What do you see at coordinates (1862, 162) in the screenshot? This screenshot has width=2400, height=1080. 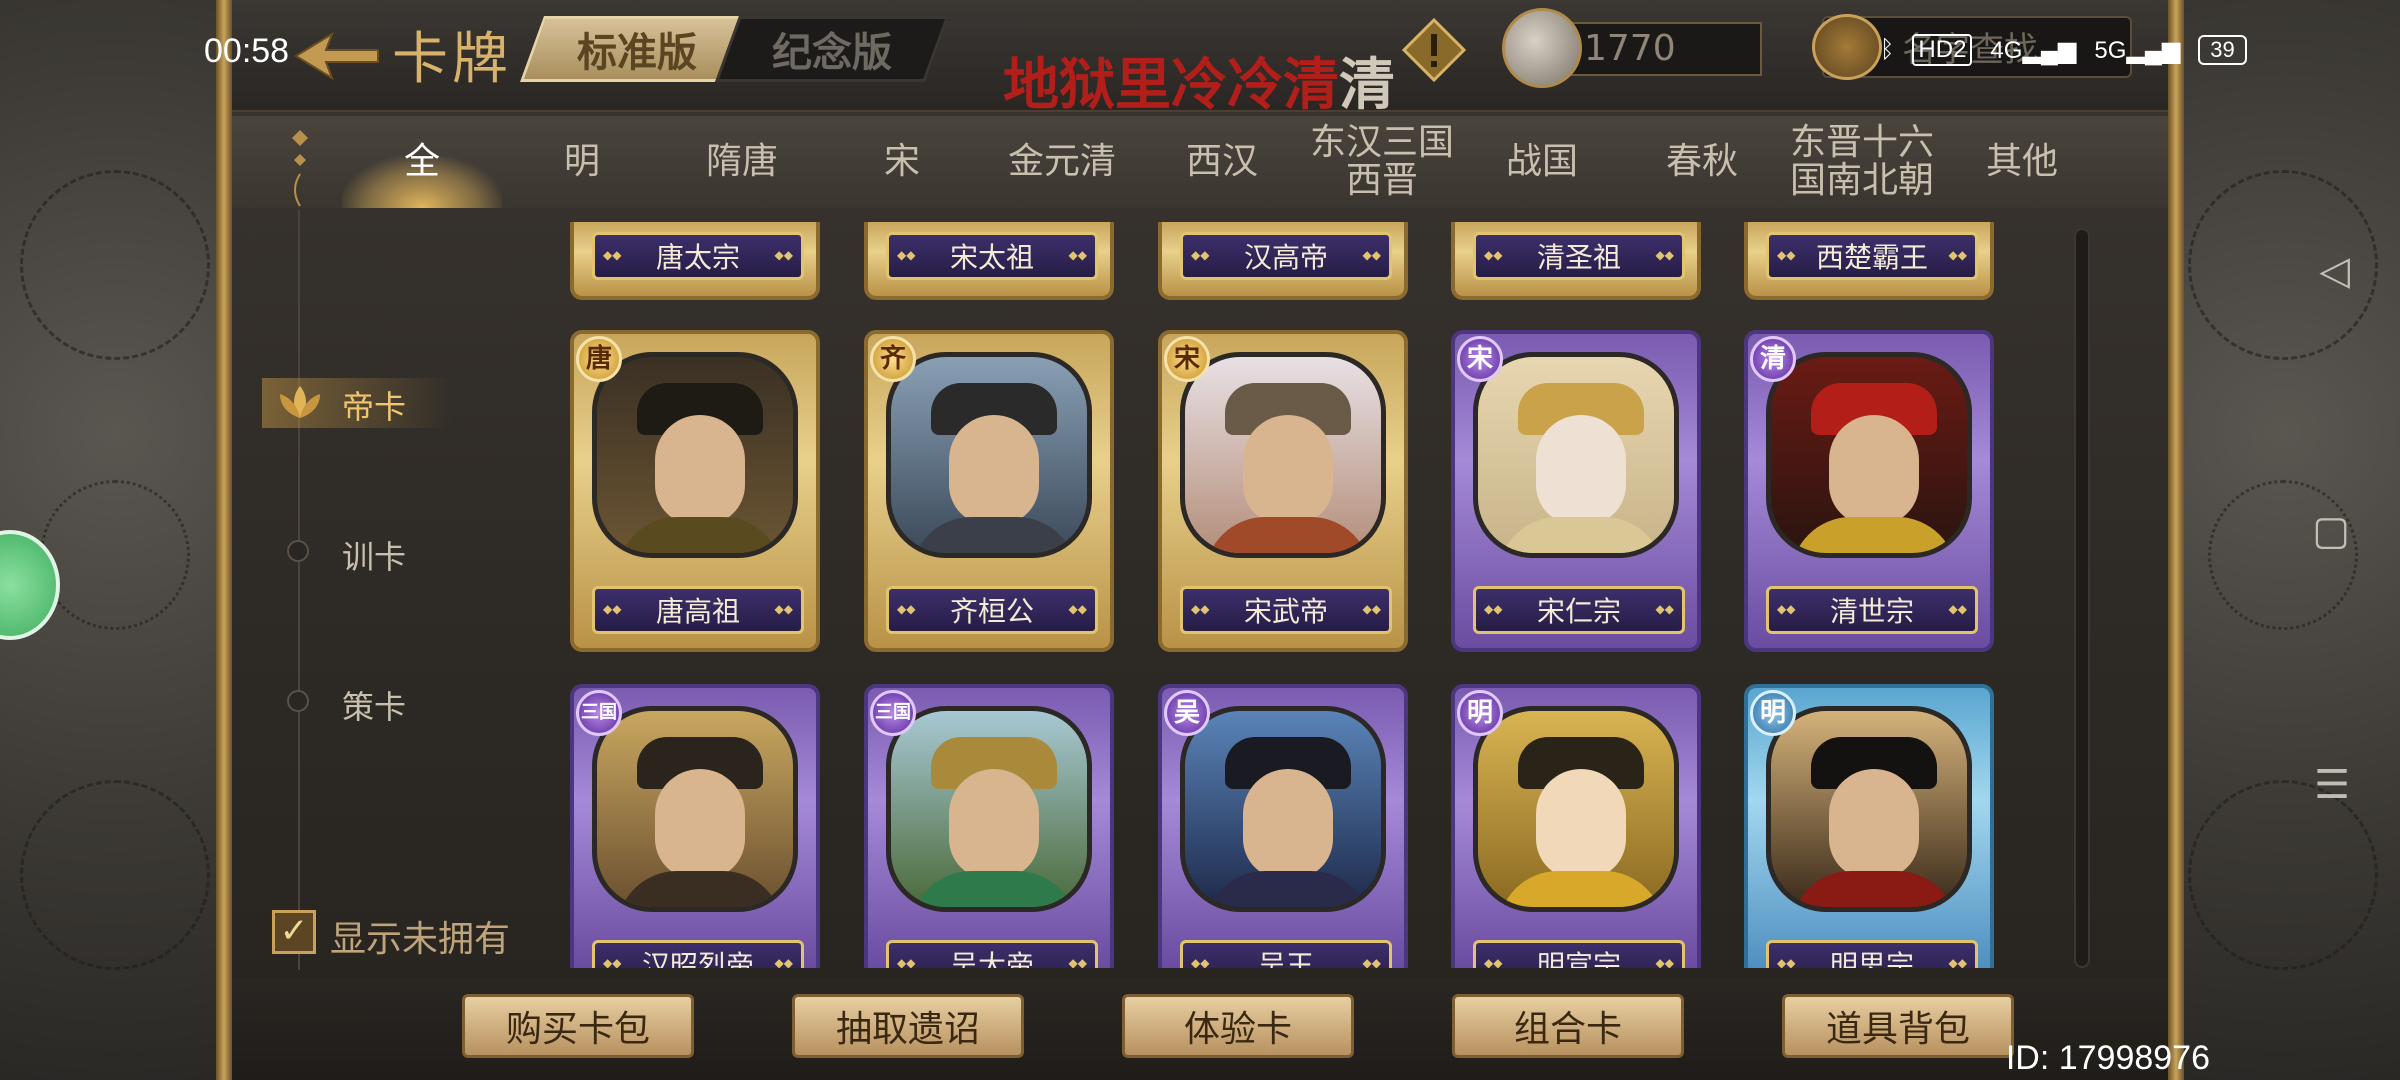 I see `tab-category-dongjin: 东晋十六 国南北朝` at bounding box center [1862, 162].